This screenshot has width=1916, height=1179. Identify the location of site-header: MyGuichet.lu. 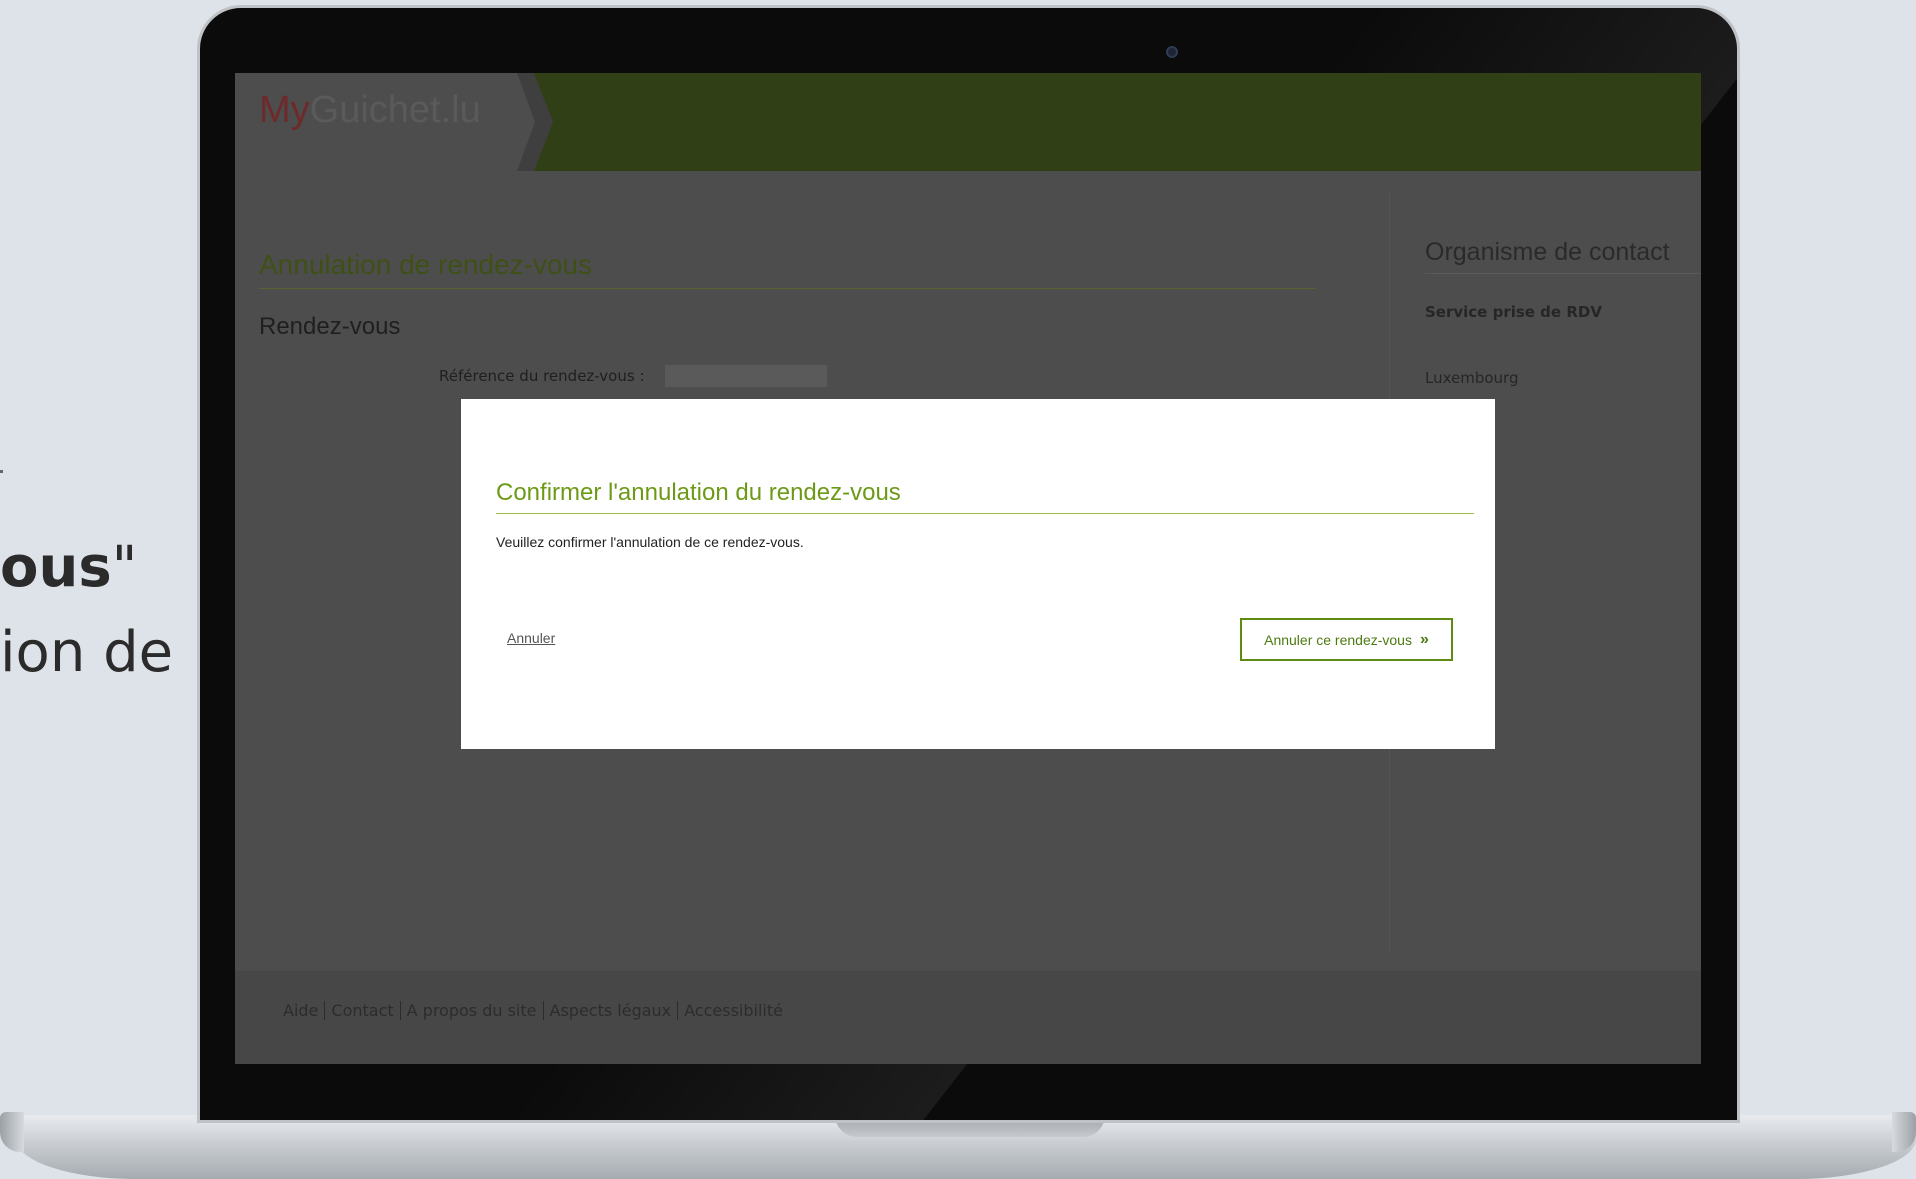
(968, 122).